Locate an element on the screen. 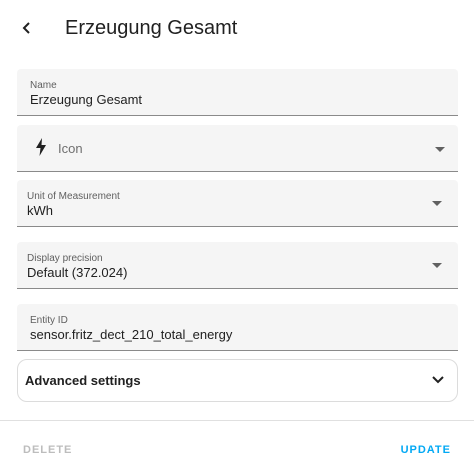  back-button is located at coordinates (27, 28).